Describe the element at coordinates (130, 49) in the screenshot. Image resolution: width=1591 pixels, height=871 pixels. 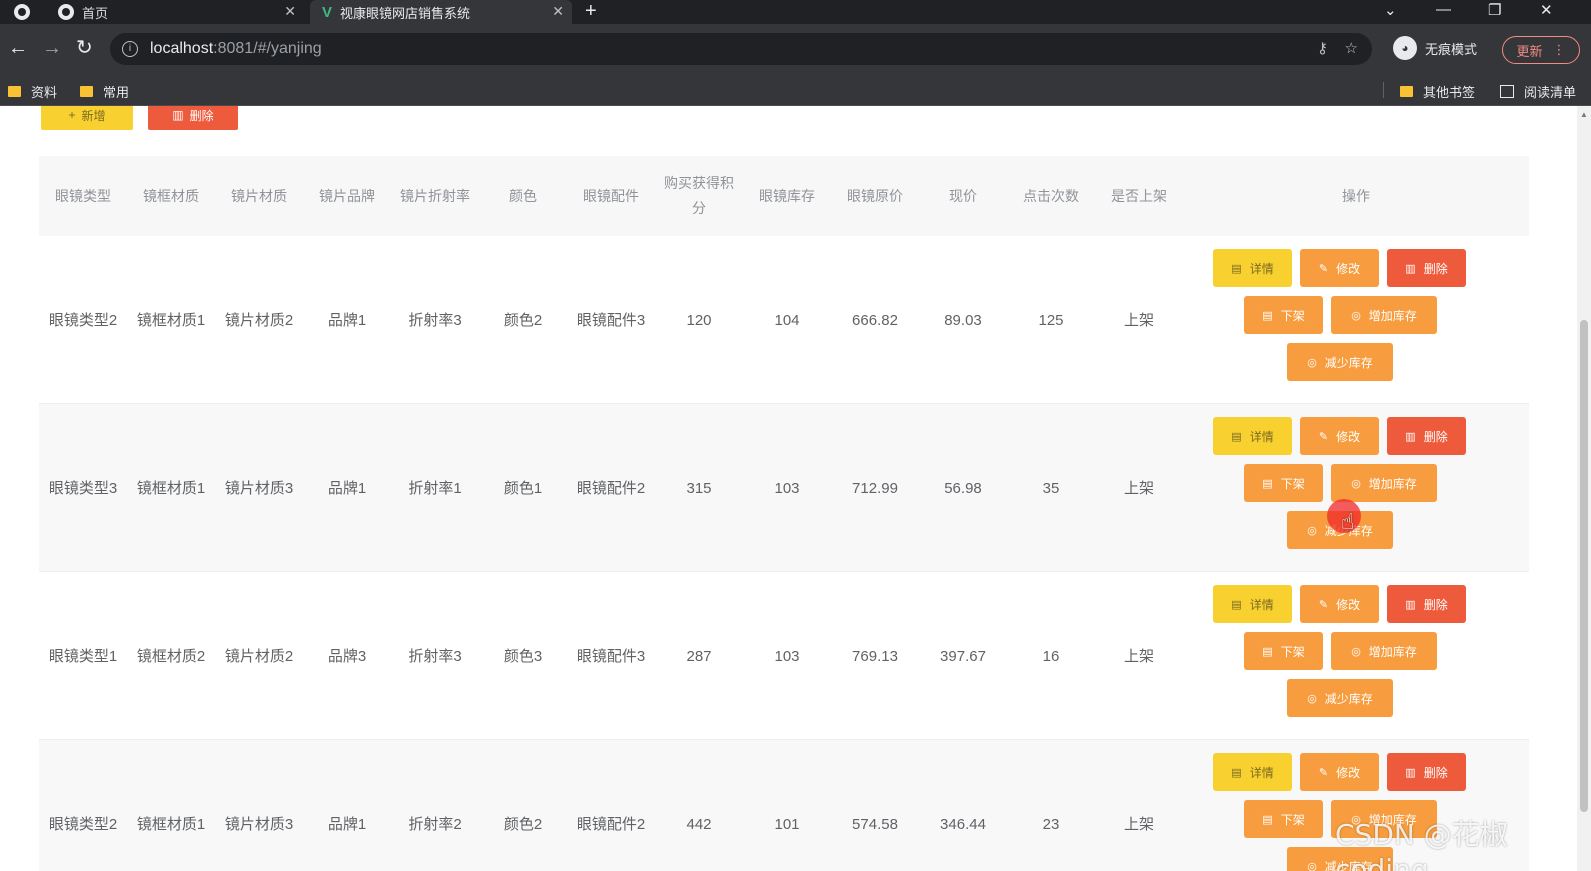
I see `site-info-icon: i` at that location.